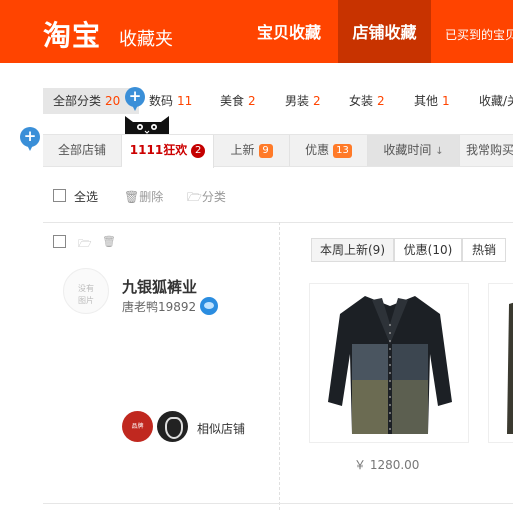 The height and width of the screenshot is (510, 513). I want to click on category-all: 全部分类 20, so click(91, 101).